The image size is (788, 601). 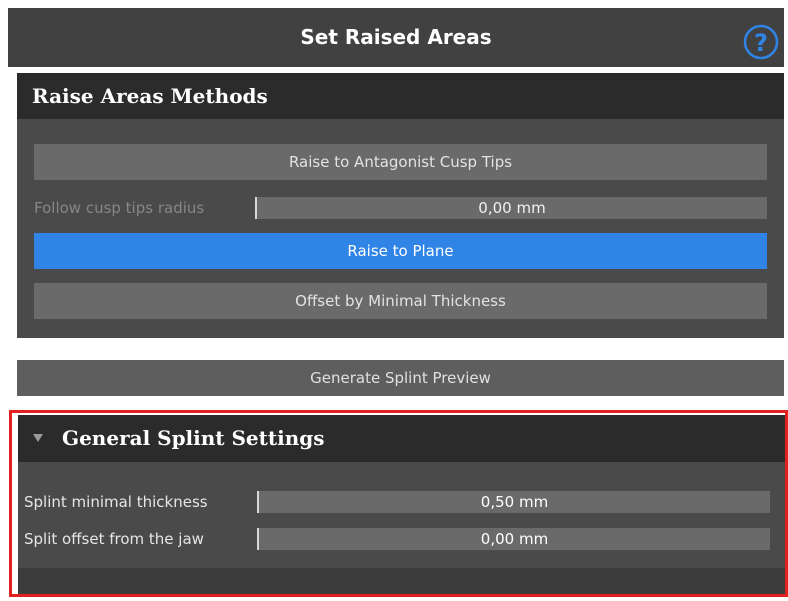 I want to click on split-offset-from-jaw-label: Split offset from the jaw, so click(x=114, y=539).